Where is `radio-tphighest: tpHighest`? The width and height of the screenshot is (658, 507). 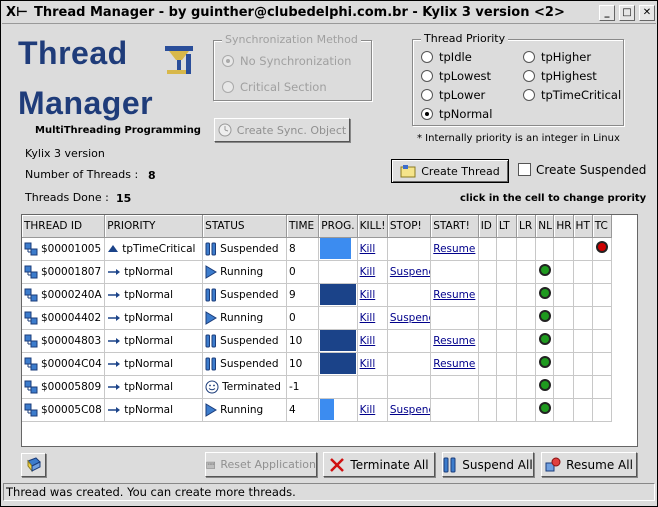 radio-tphighest: tpHighest is located at coordinates (560, 76).